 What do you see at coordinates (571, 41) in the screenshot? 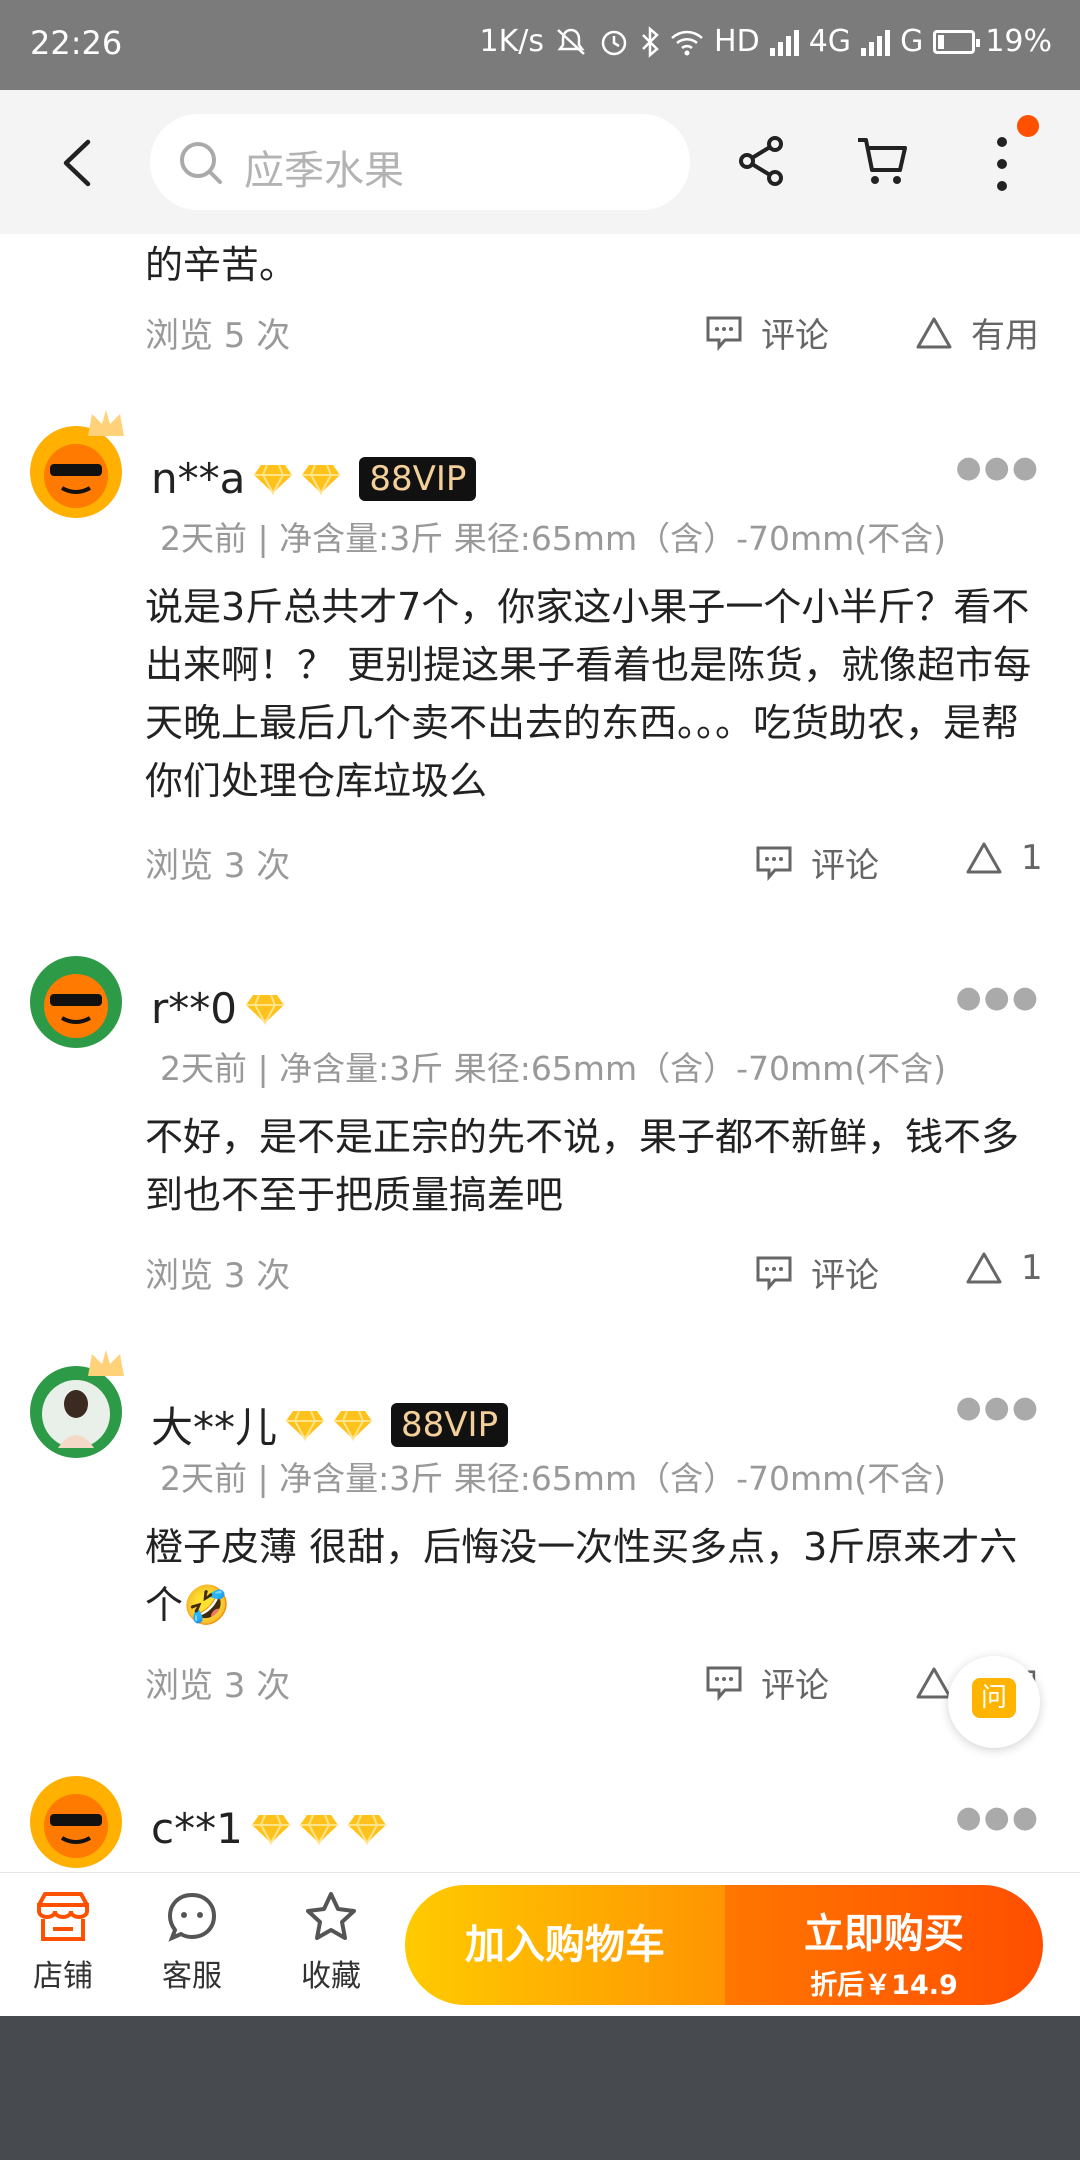
I see `mute-icon` at bounding box center [571, 41].